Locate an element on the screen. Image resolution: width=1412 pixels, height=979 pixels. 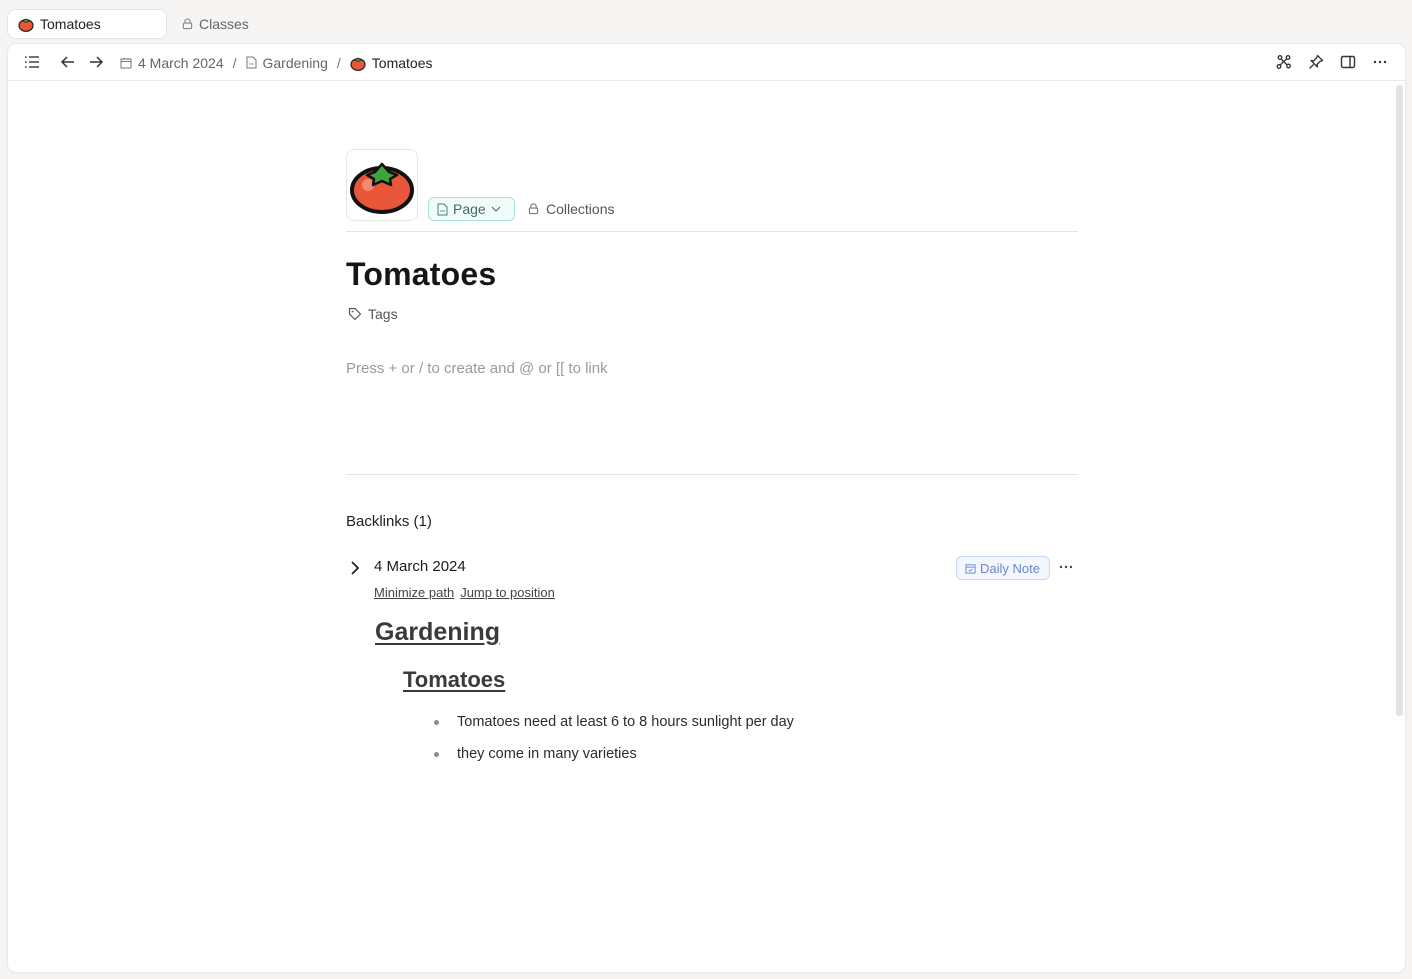
page-title: Tomatoes is located at coordinates (421, 274).